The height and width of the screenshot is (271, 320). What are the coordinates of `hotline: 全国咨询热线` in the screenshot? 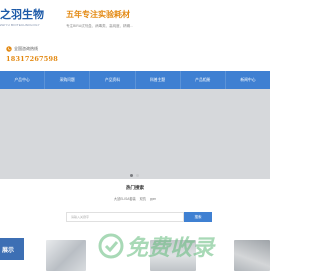 It's located at (22, 49).